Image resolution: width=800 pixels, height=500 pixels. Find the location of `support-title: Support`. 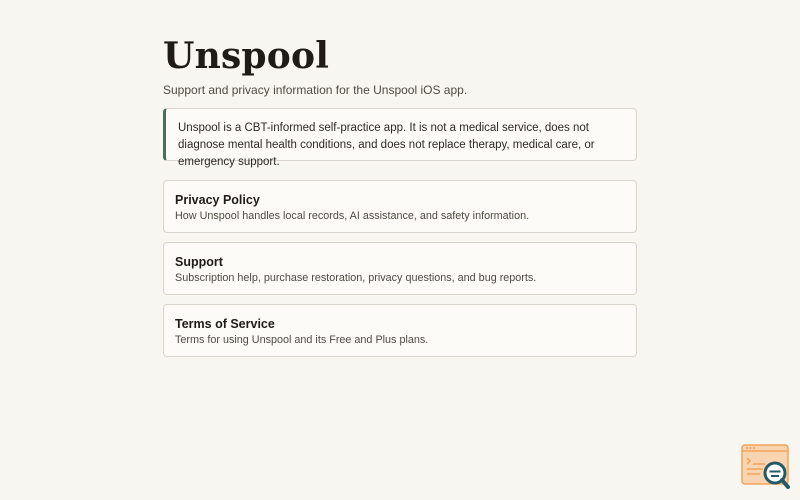

support-title: Support is located at coordinates (199, 262).